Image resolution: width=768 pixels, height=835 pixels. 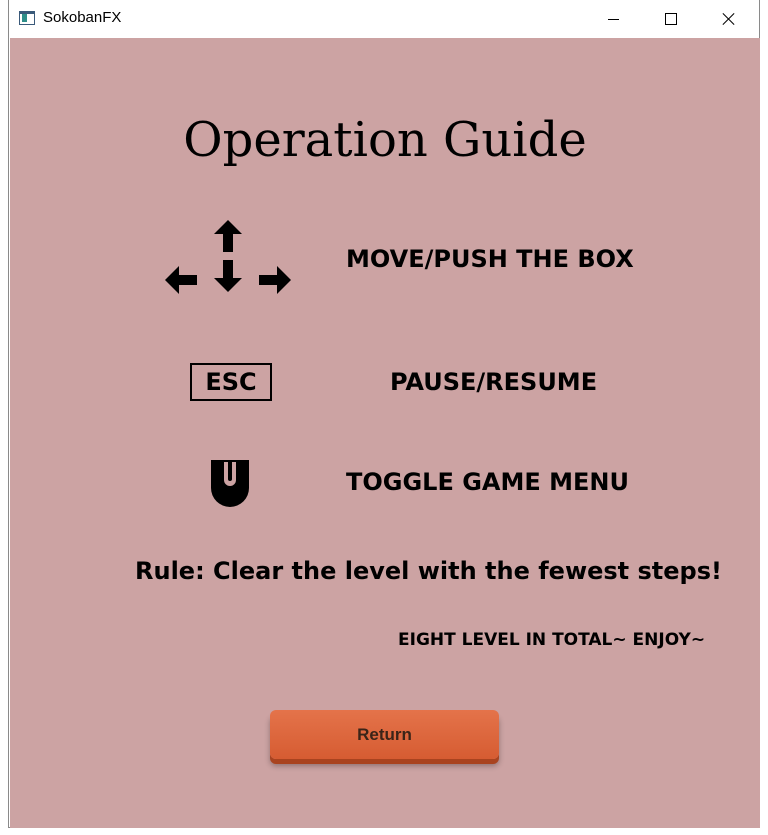 What do you see at coordinates (228, 257) in the screenshot?
I see `arrow-keys-icon` at bounding box center [228, 257].